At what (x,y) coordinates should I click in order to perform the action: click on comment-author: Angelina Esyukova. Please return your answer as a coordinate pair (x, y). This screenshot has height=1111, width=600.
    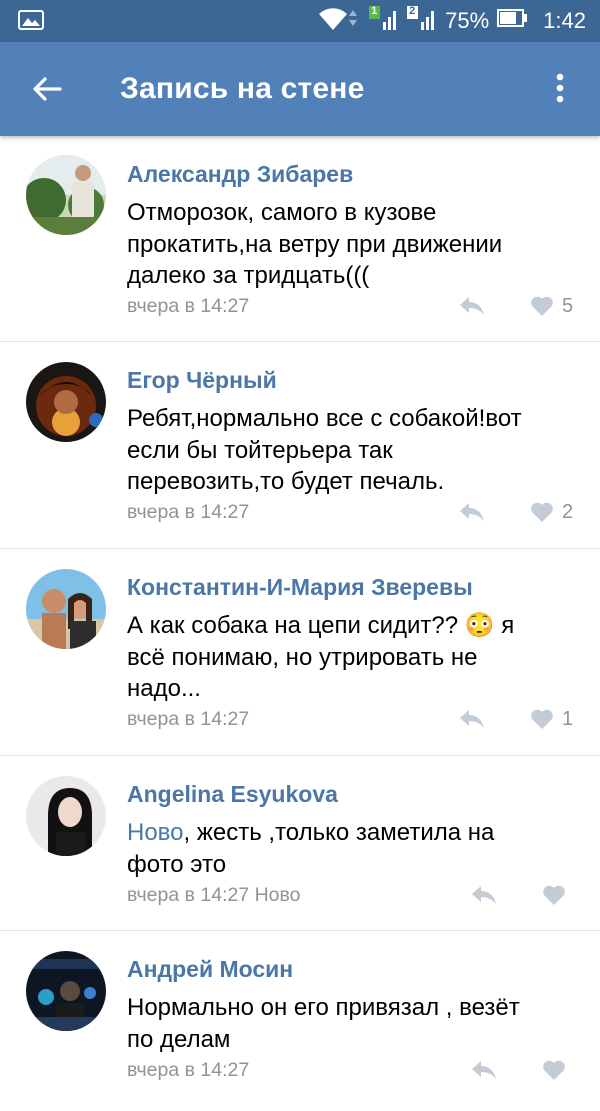
    Looking at the image, I should click on (232, 794).